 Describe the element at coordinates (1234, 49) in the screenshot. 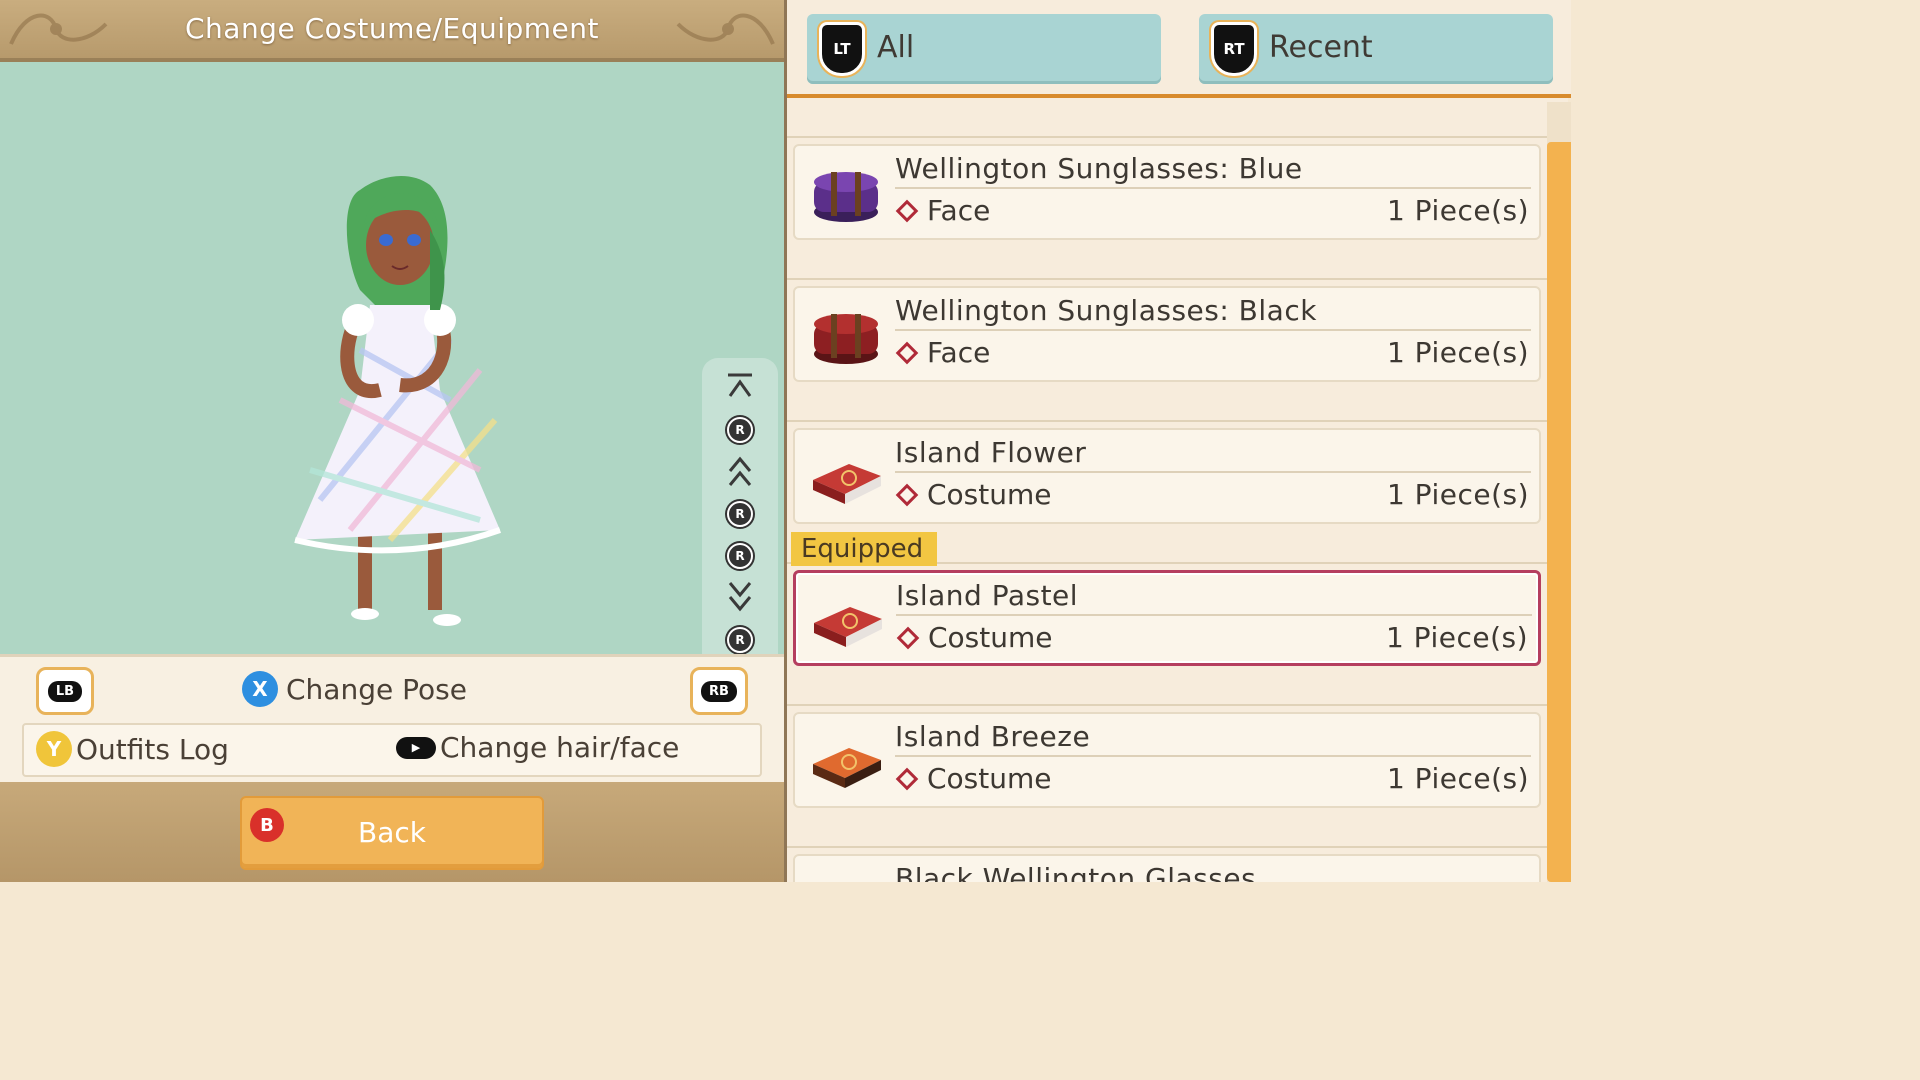

I see `rt-shield-icon: RT` at that location.